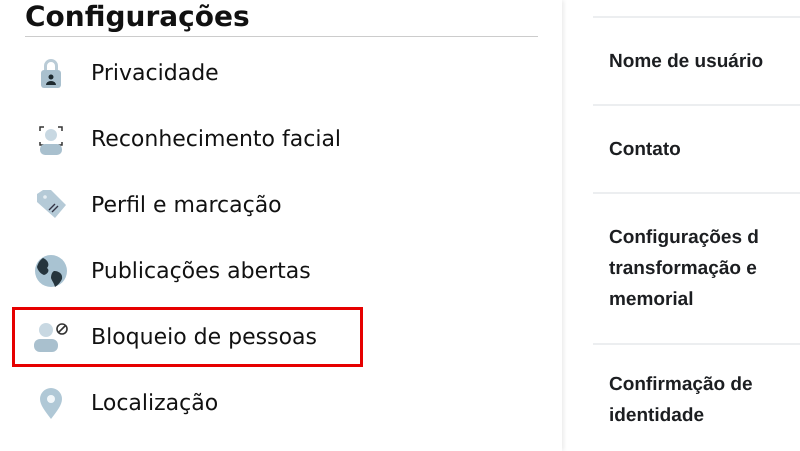  What do you see at coordinates (696, 267) in the screenshot?
I see `settings-row: Configurações d transformação e memorial` at bounding box center [696, 267].